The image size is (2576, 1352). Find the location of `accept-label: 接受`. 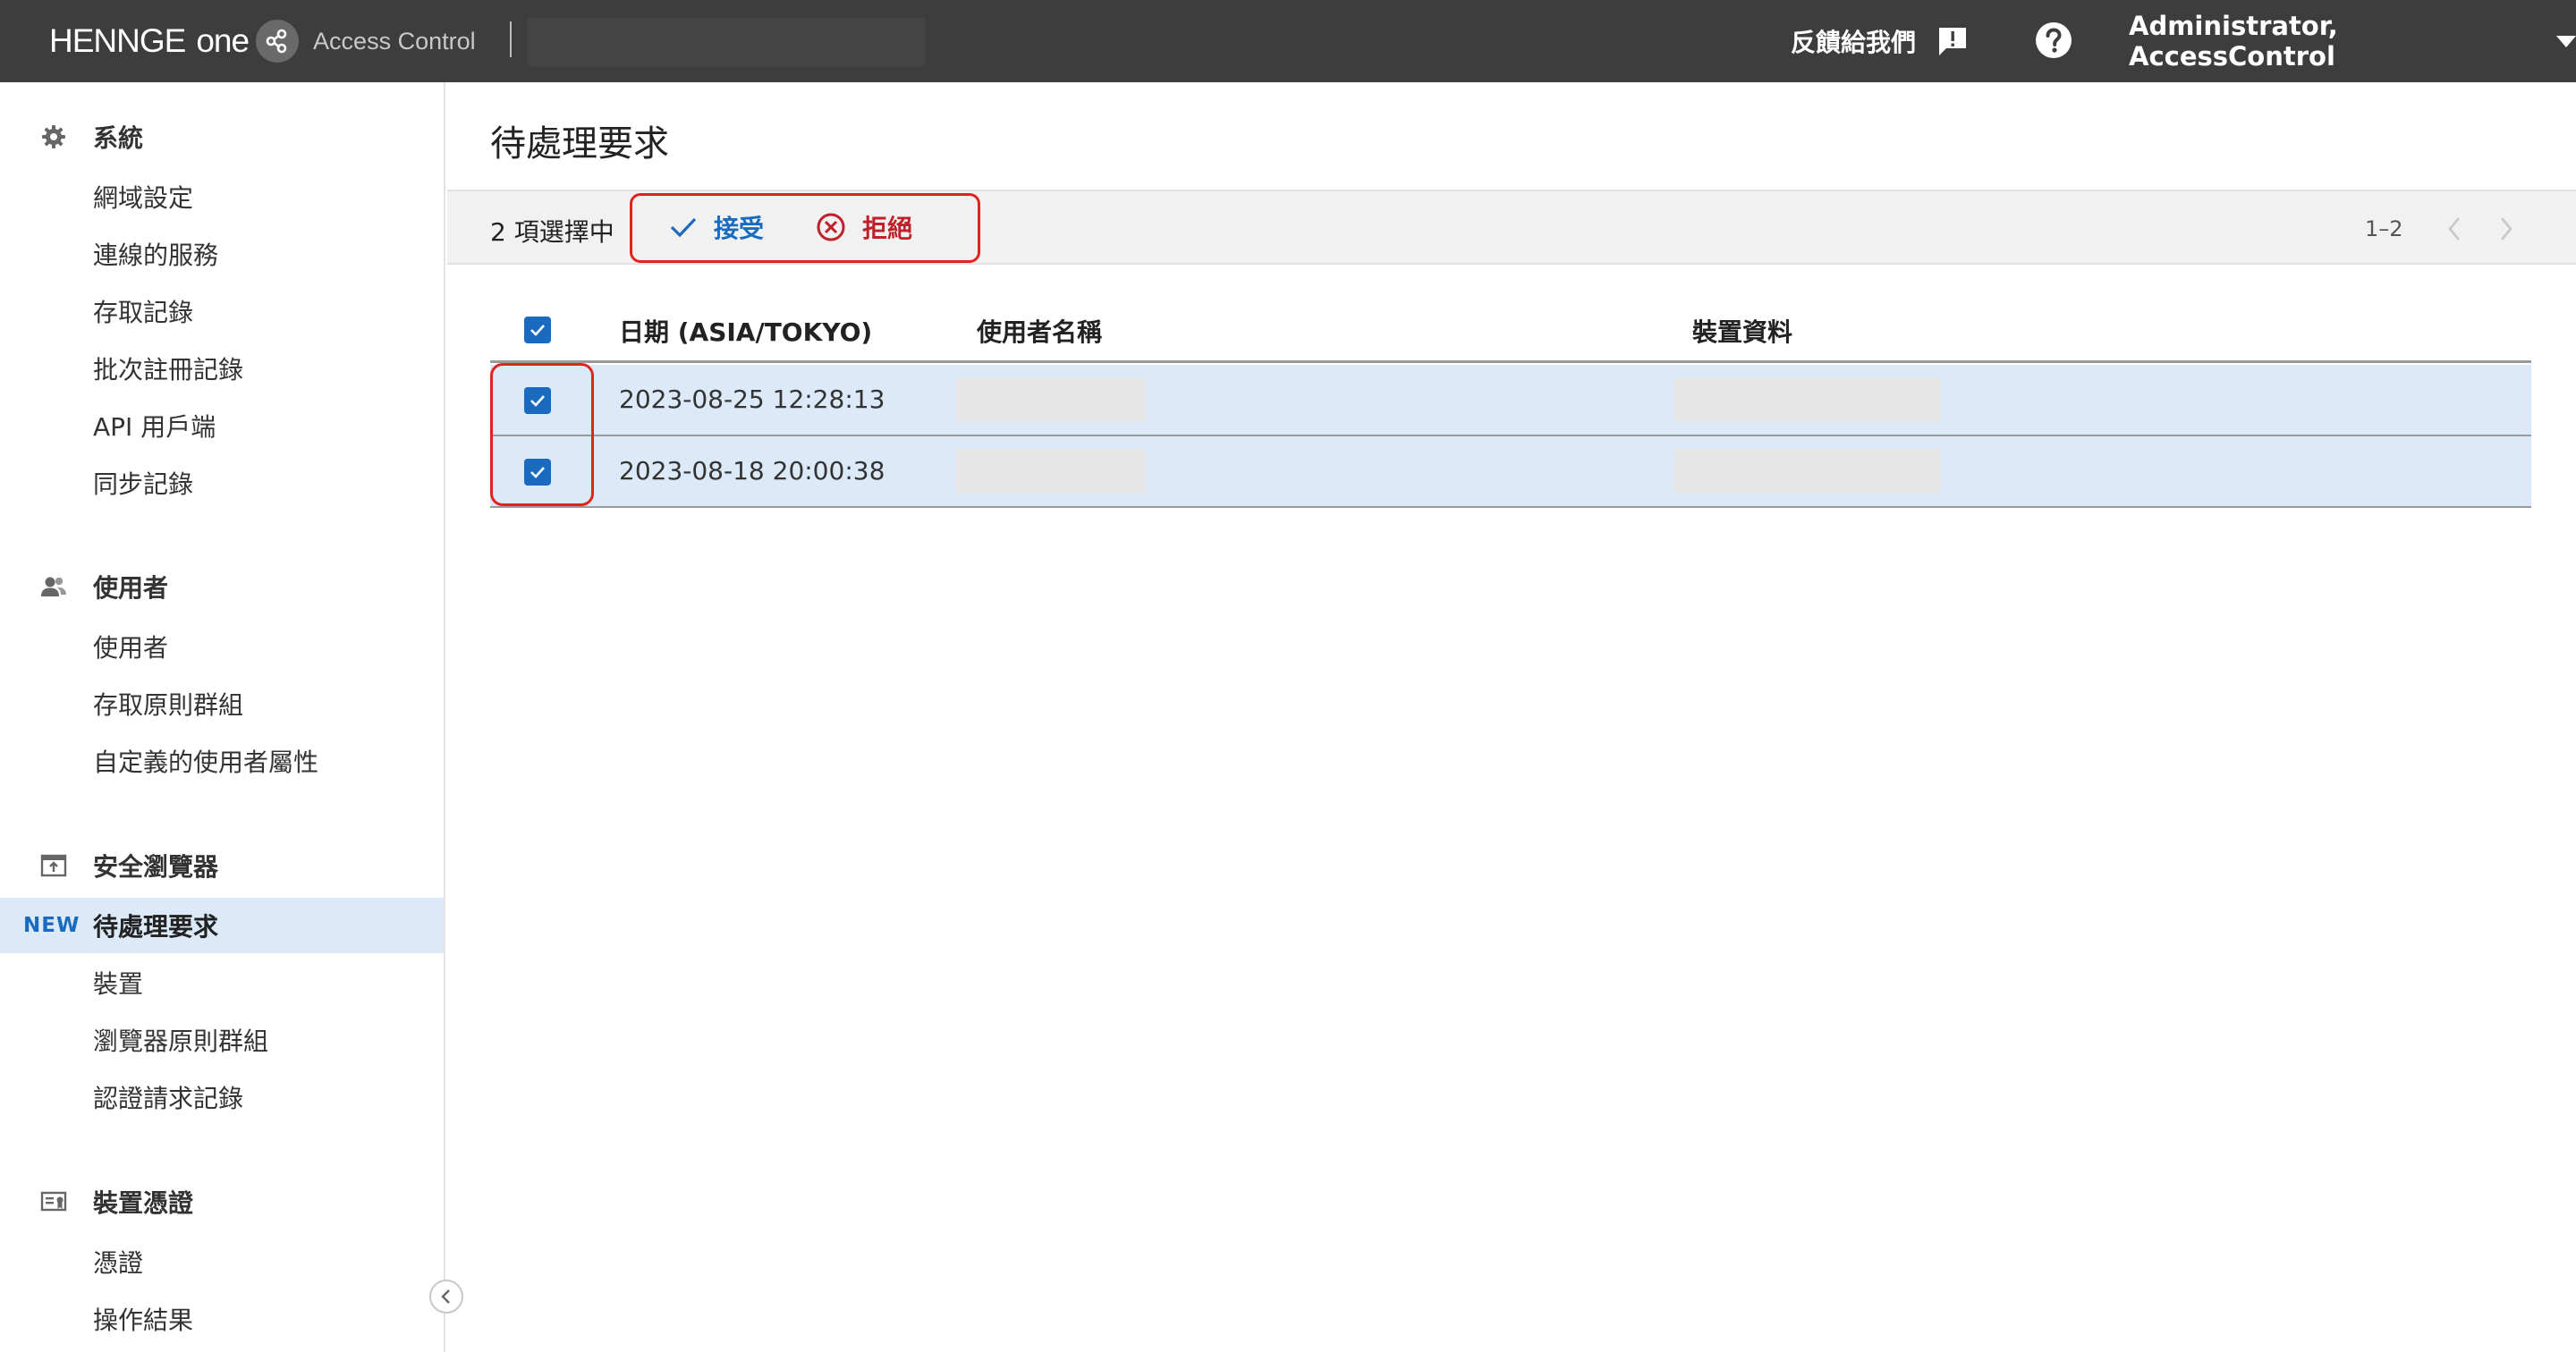

accept-label: 接受 is located at coordinates (739, 228).